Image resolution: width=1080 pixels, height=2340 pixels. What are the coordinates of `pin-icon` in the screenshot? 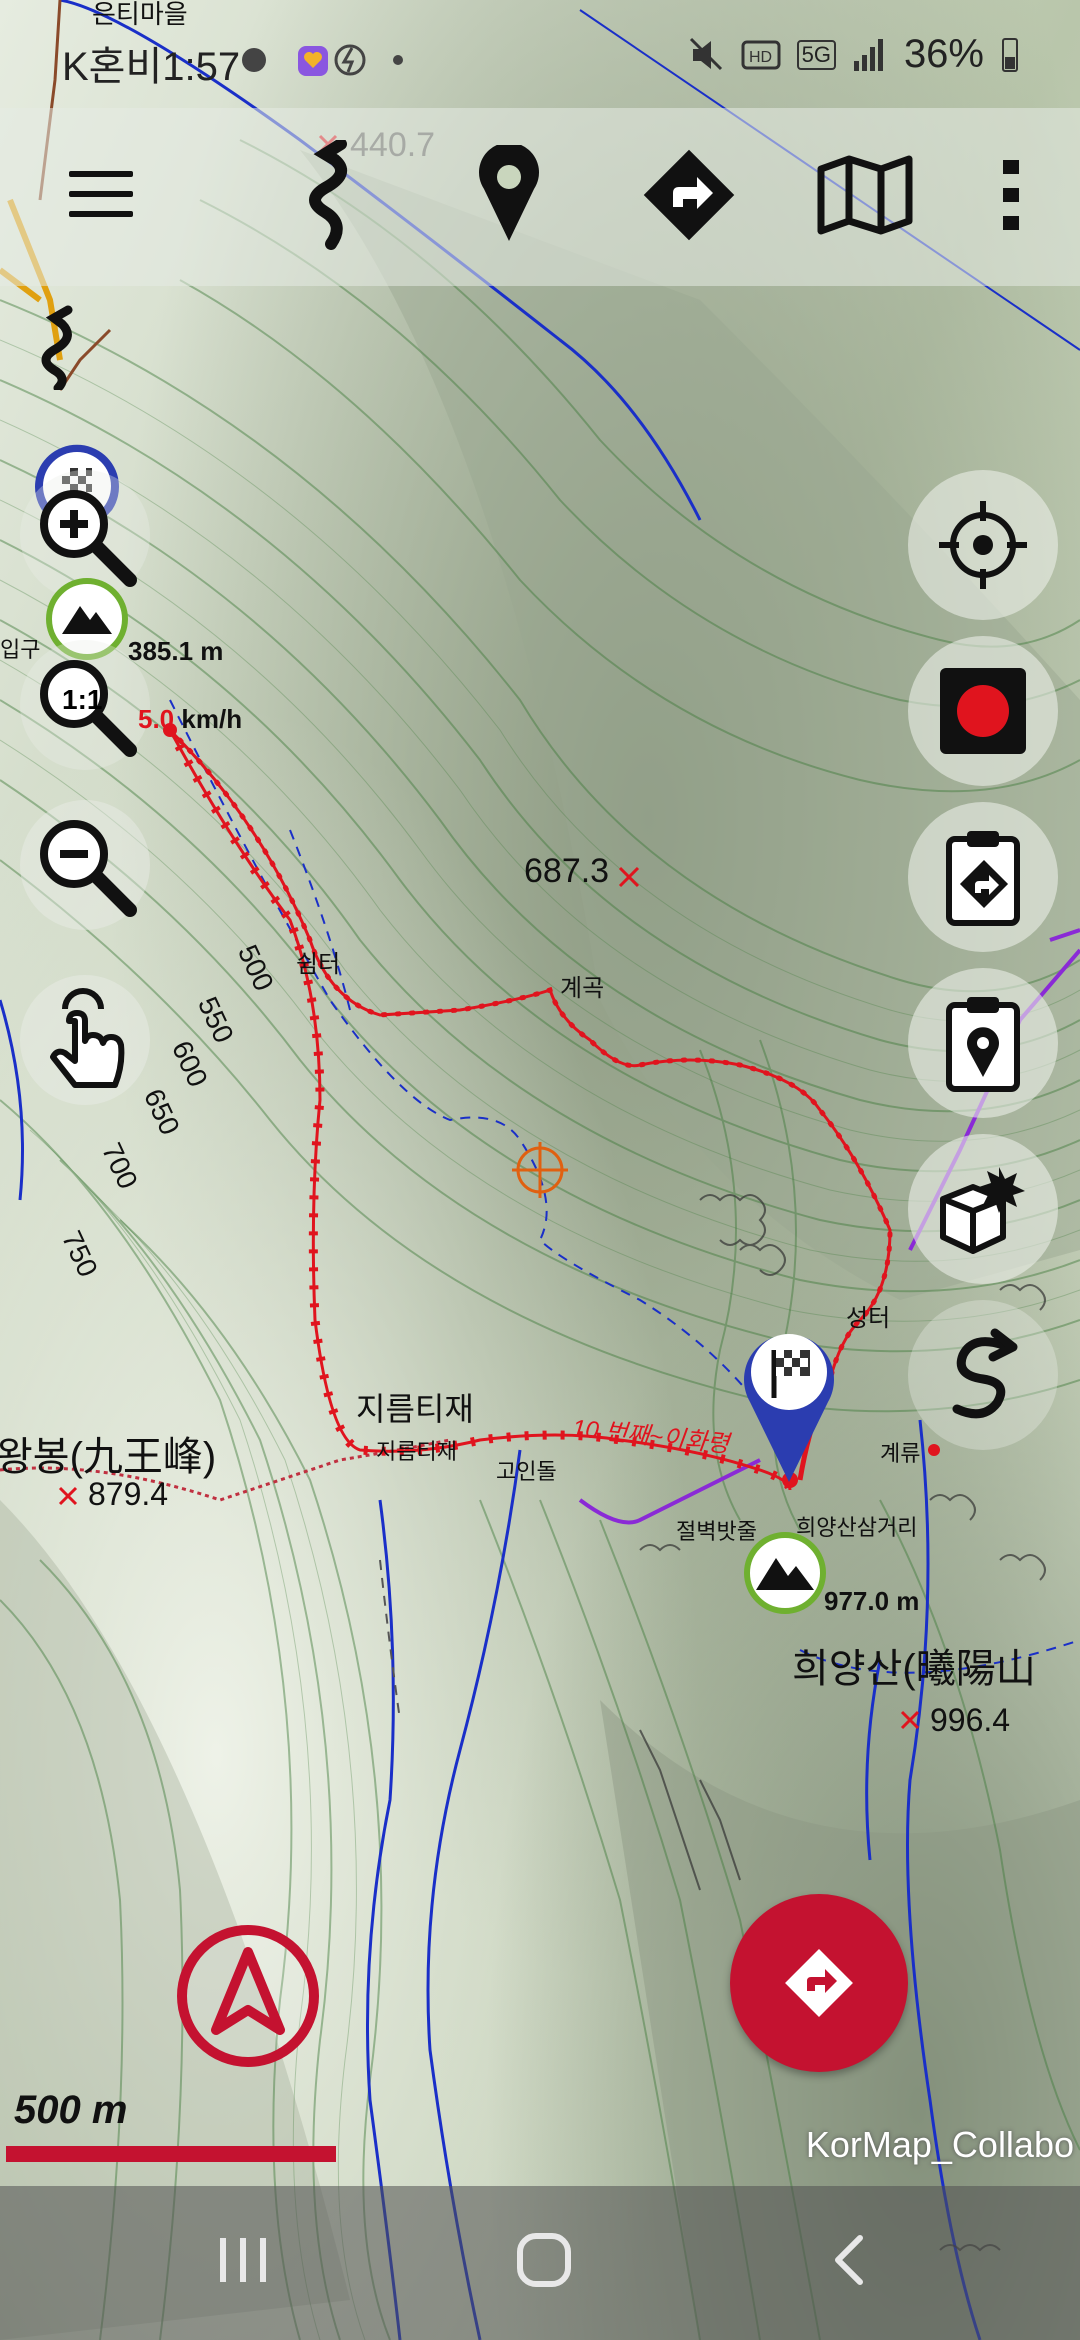 It's located at (509, 193).